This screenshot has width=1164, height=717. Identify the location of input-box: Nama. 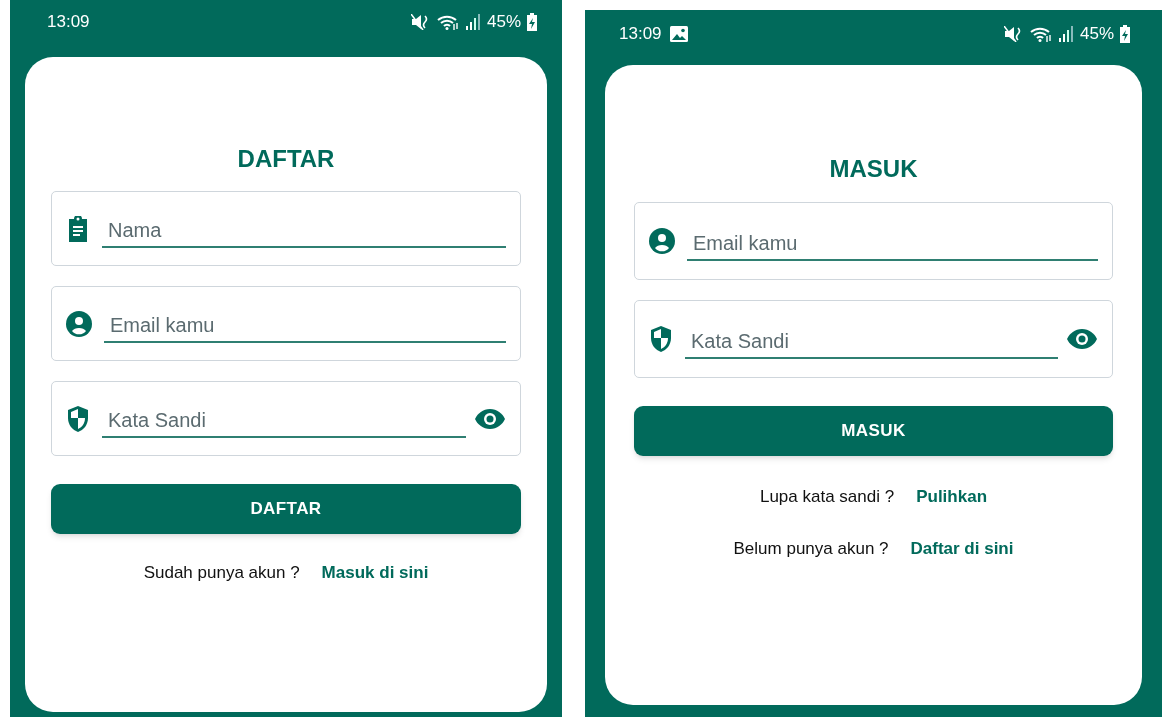
(286, 228).